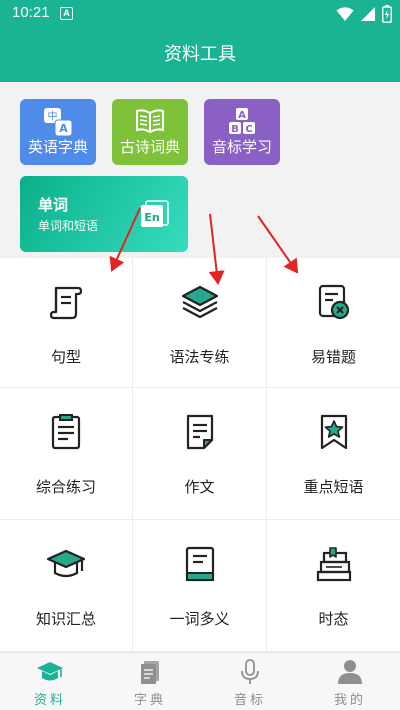 The image size is (400, 710). Describe the element at coordinates (333, 564) in the screenshot. I see `book-stack-icon` at that location.